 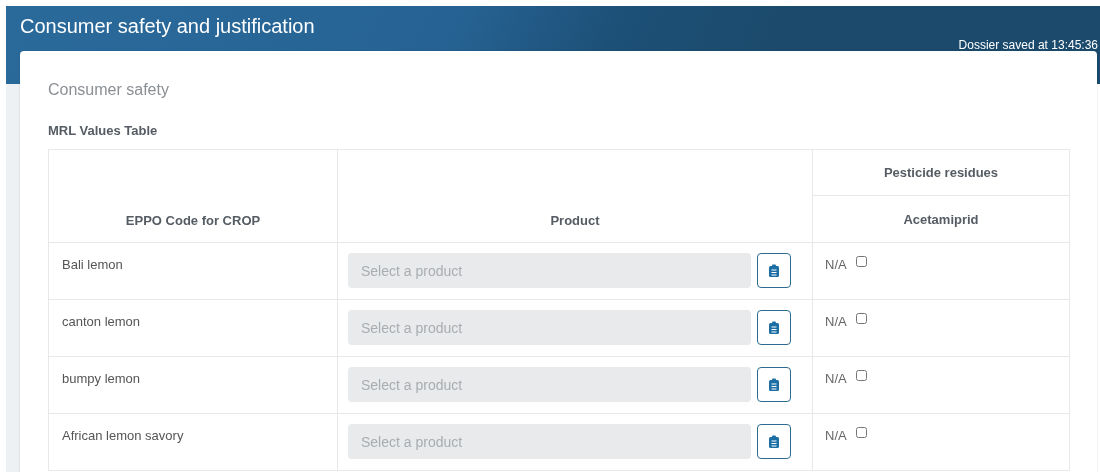 What do you see at coordinates (109, 90) in the screenshot?
I see `section-title: Consumer safety` at bounding box center [109, 90].